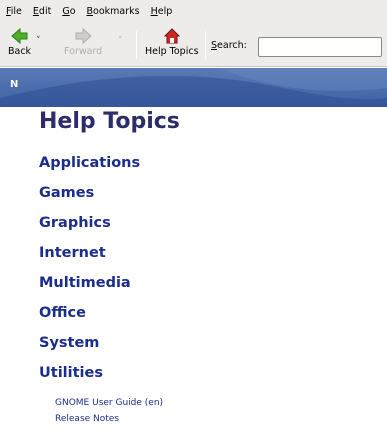 Image resolution: width=387 pixels, height=428 pixels. Describe the element at coordinates (38, 41) in the screenshot. I see `back-history-dropdown: ˅` at that location.